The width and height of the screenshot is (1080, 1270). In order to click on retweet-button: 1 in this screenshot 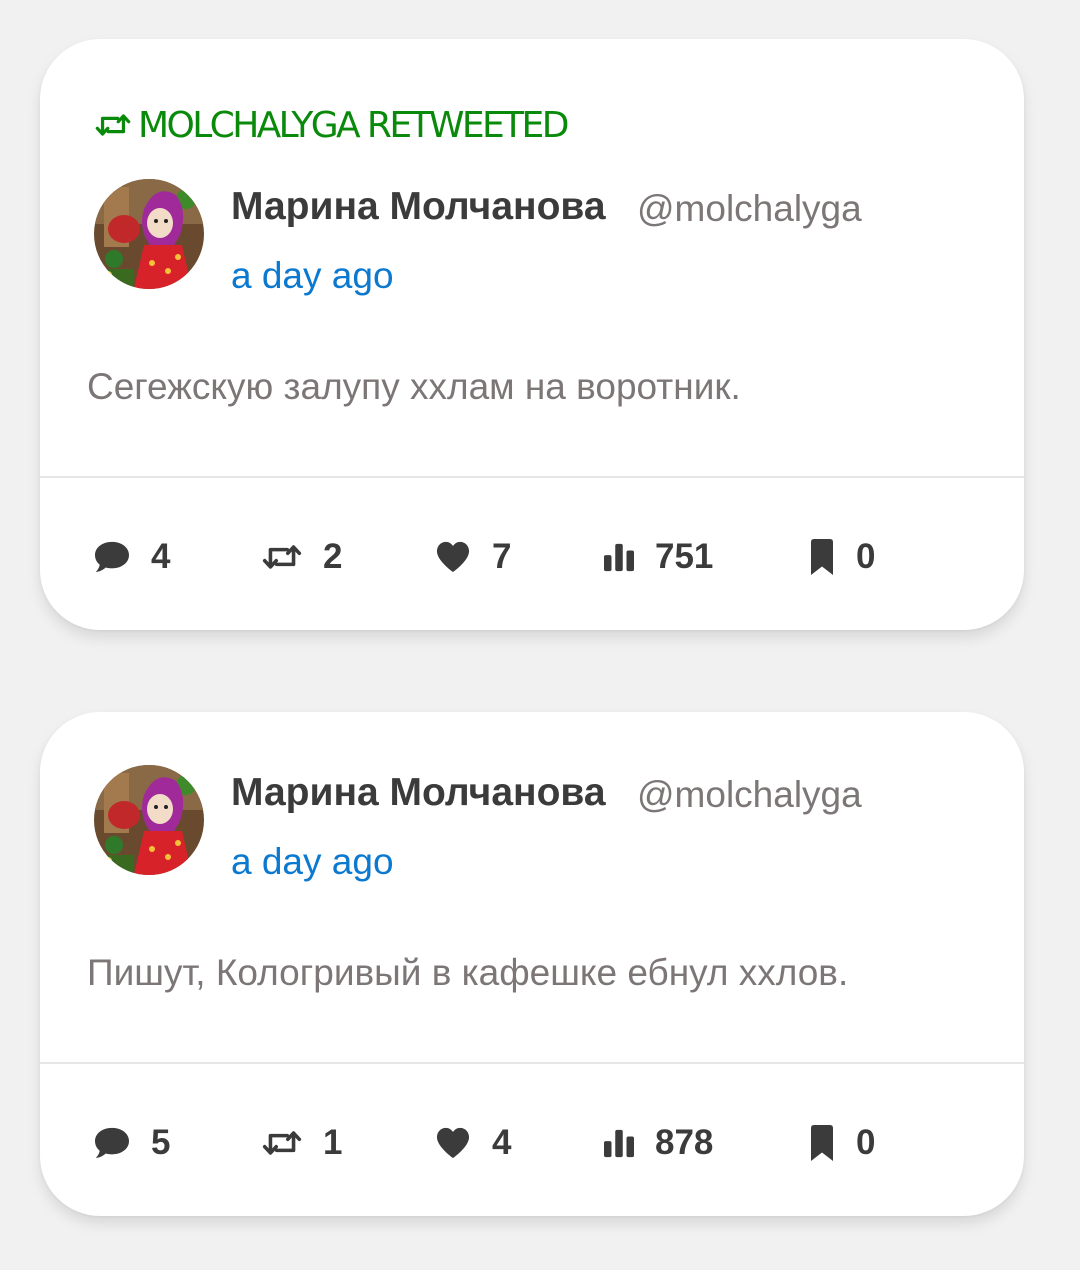, I will do `click(301, 1143)`.